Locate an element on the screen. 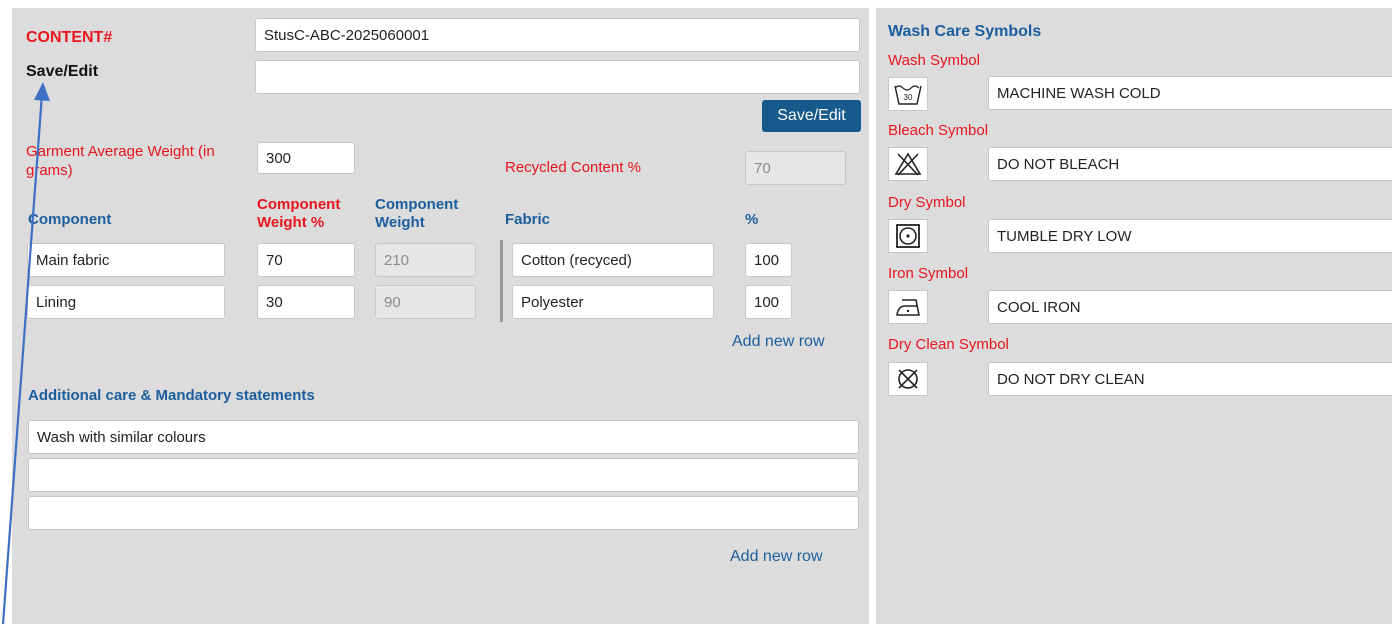 Image resolution: width=1392 pixels, height=624 pixels. bleach-symbol-input is located at coordinates (1190, 164).